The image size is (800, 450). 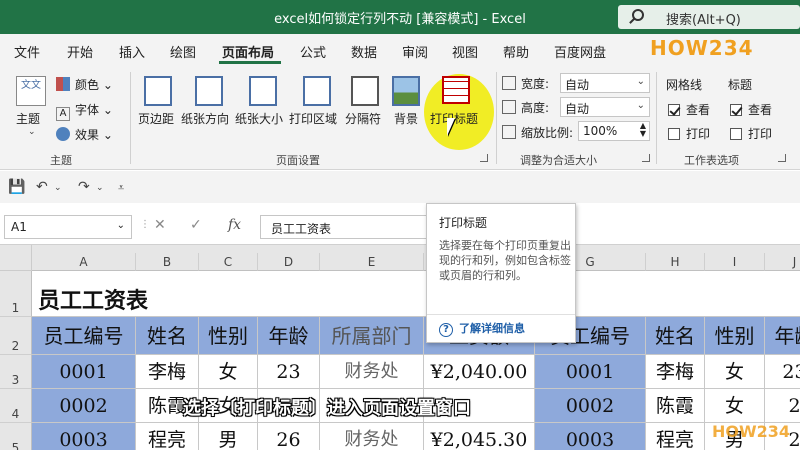 What do you see at coordinates (372, 262) in the screenshot?
I see `column-header-e: E` at bounding box center [372, 262].